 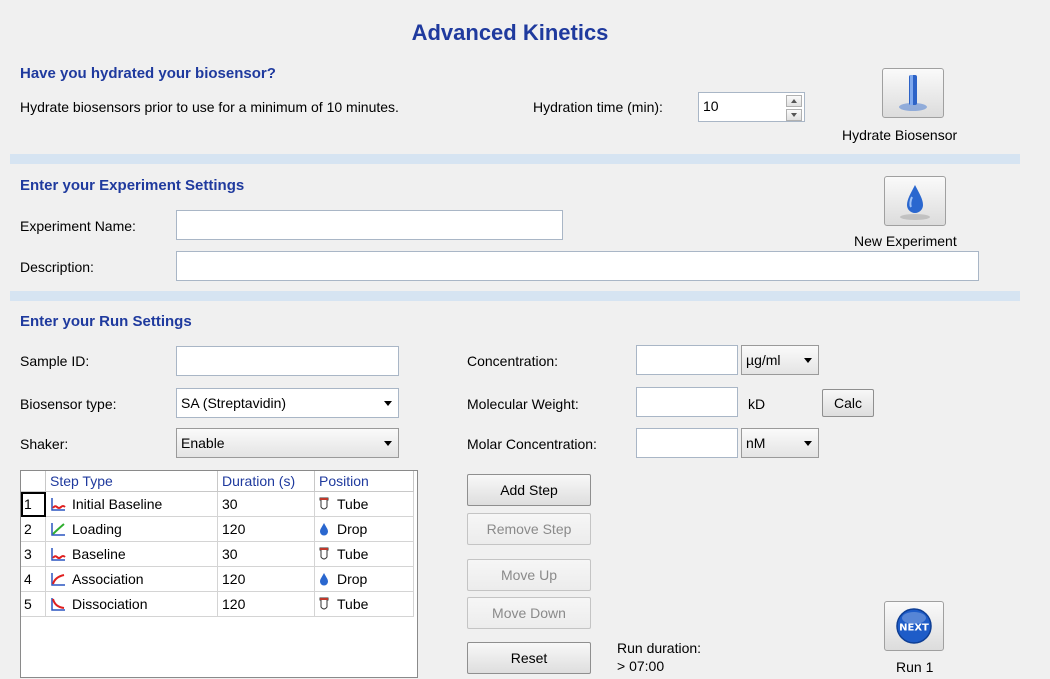 What do you see at coordinates (33, 579) in the screenshot?
I see `row-number: 4` at bounding box center [33, 579].